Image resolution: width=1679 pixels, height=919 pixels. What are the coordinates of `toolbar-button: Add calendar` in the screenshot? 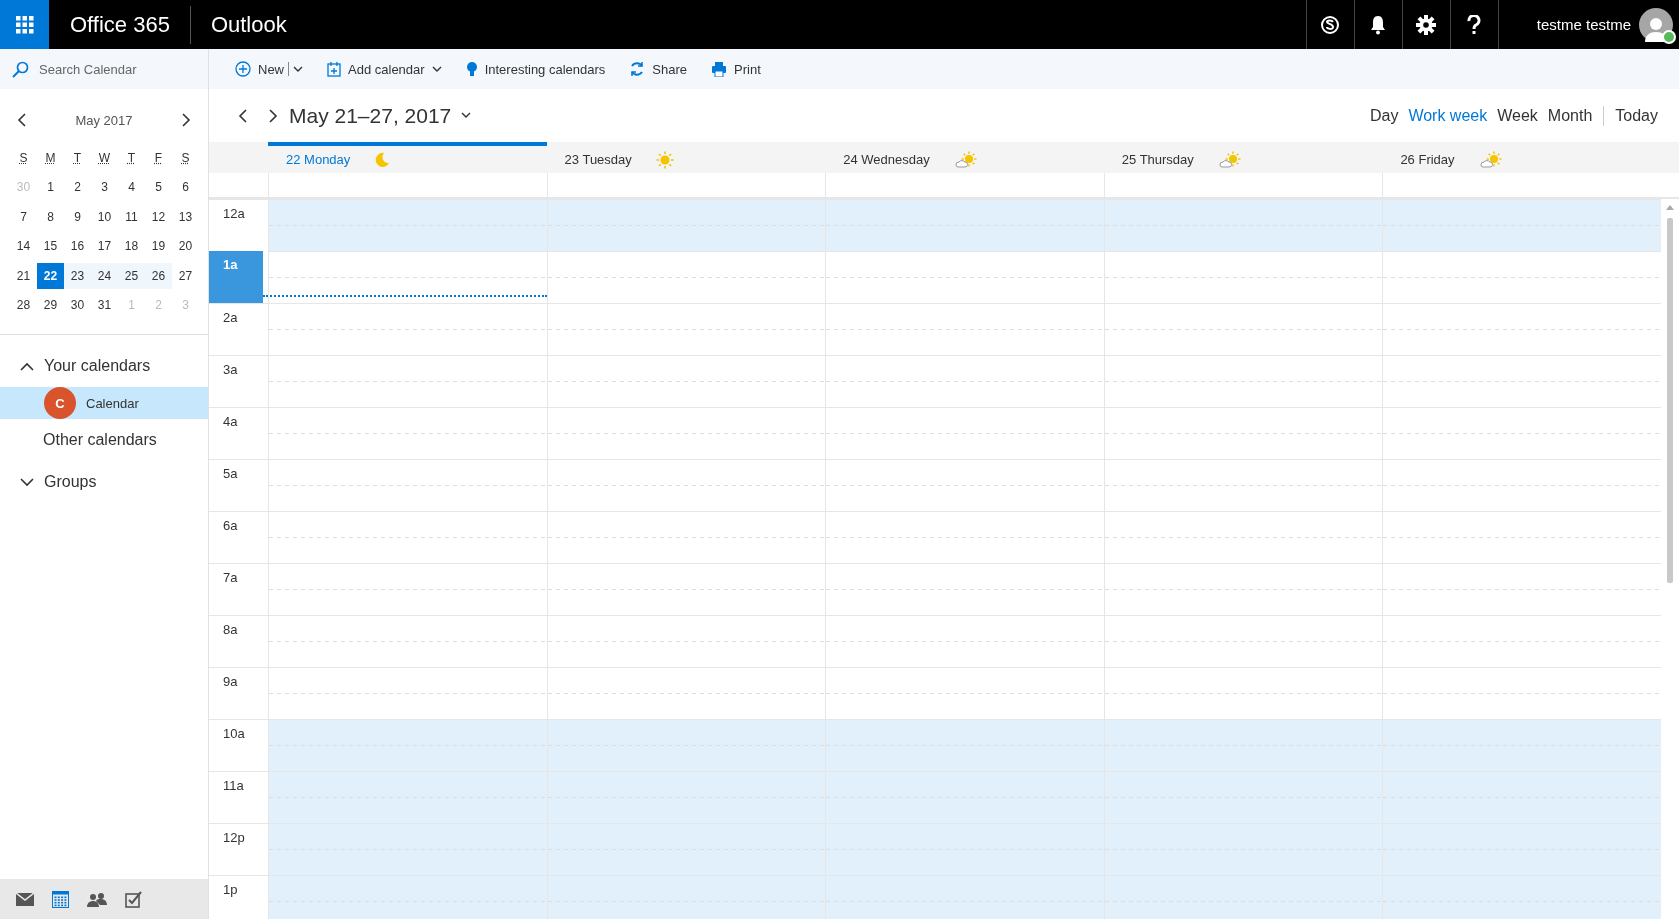 It's located at (384, 69).